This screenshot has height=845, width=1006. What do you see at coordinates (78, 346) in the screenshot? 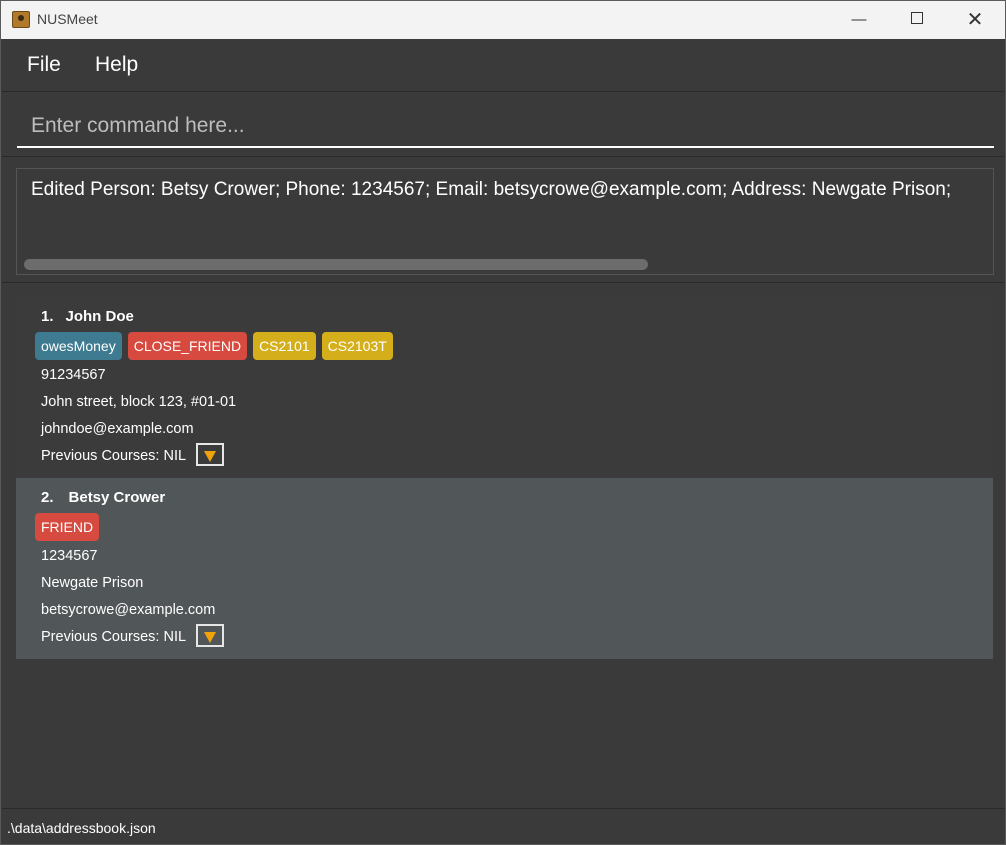
I see `tag: owesMoney` at bounding box center [78, 346].